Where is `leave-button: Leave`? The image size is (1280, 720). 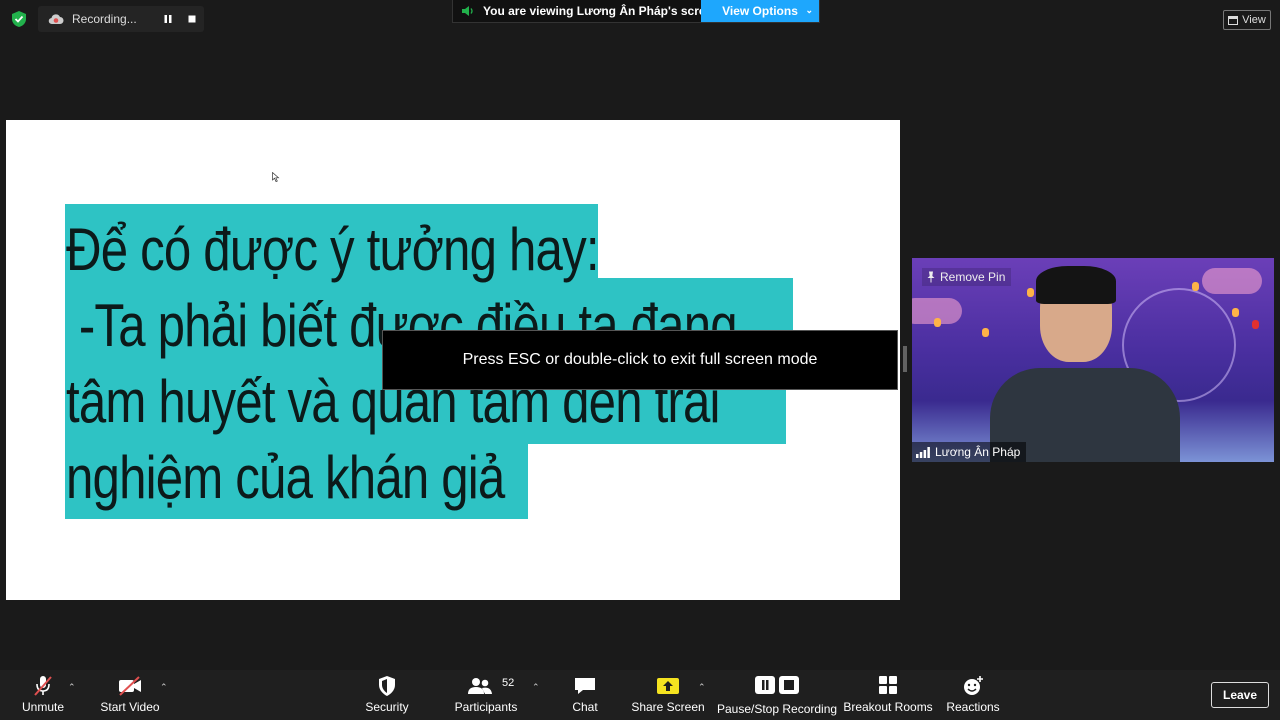
leave-button: Leave is located at coordinates (1240, 695).